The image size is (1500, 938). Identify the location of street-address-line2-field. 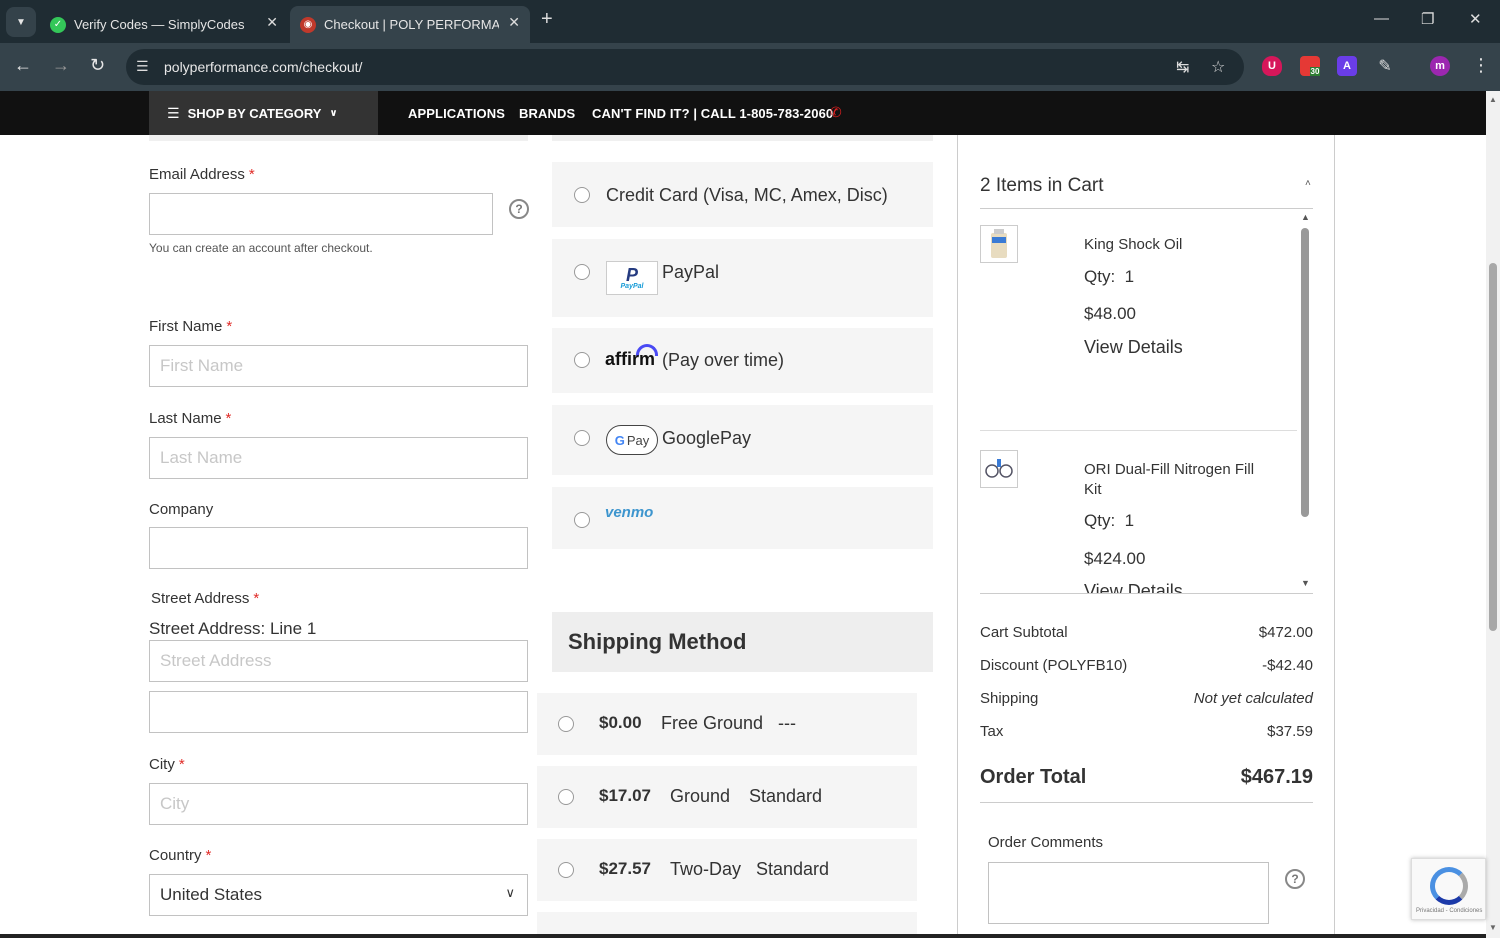
(338, 712).